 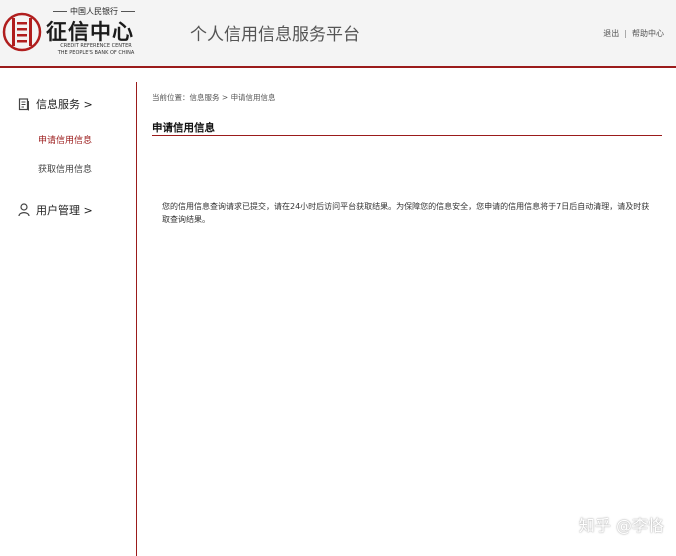 I want to click on credit-center-emblem-icon, so click(x=22, y=32).